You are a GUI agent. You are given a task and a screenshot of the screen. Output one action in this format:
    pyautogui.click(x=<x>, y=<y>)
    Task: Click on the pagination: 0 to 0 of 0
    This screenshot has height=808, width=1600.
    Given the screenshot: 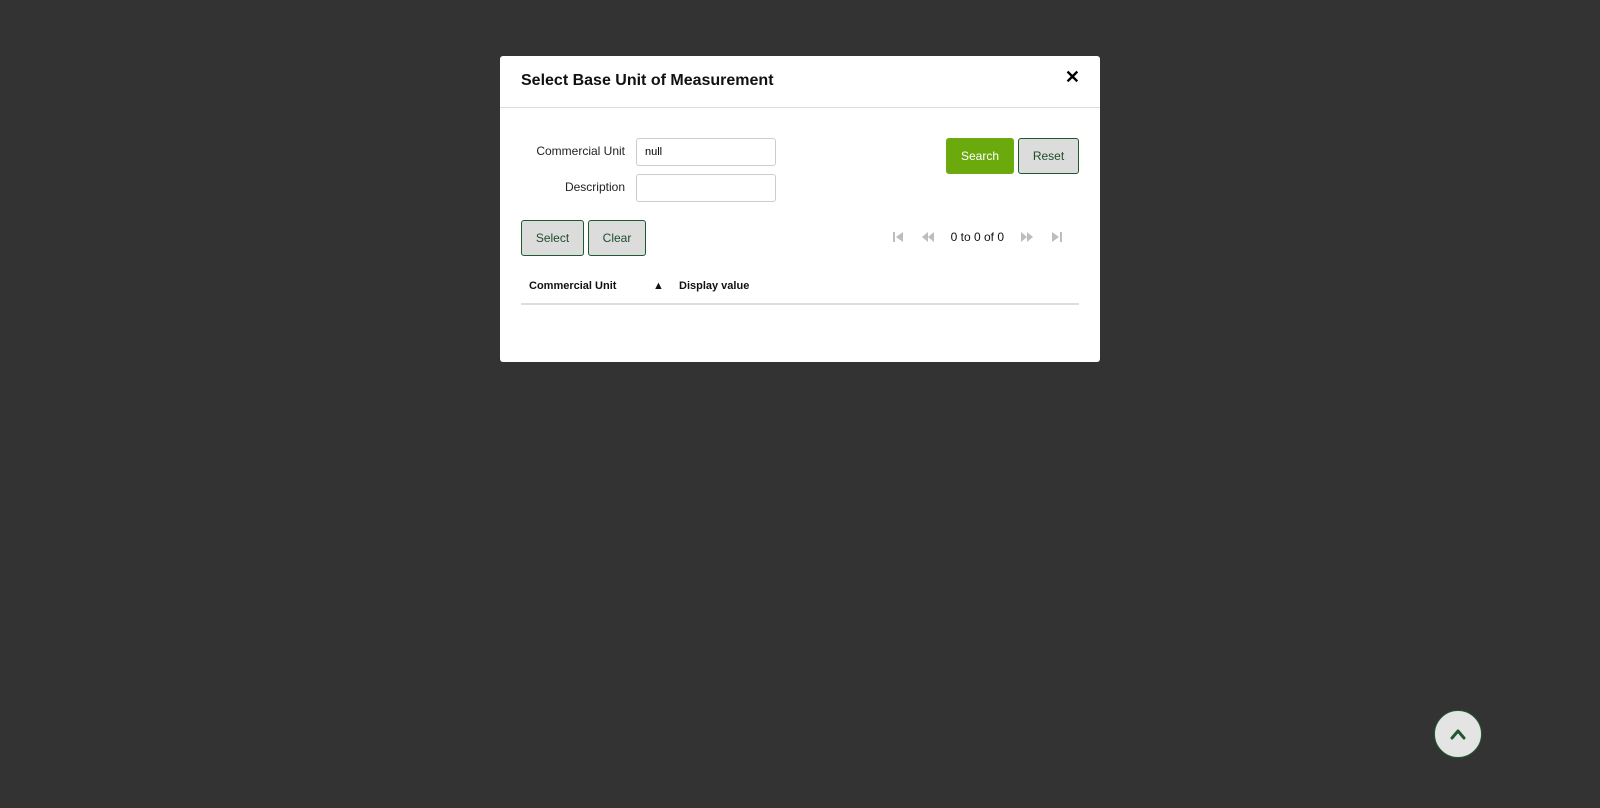 What is the action you would take?
    pyautogui.click(x=977, y=237)
    